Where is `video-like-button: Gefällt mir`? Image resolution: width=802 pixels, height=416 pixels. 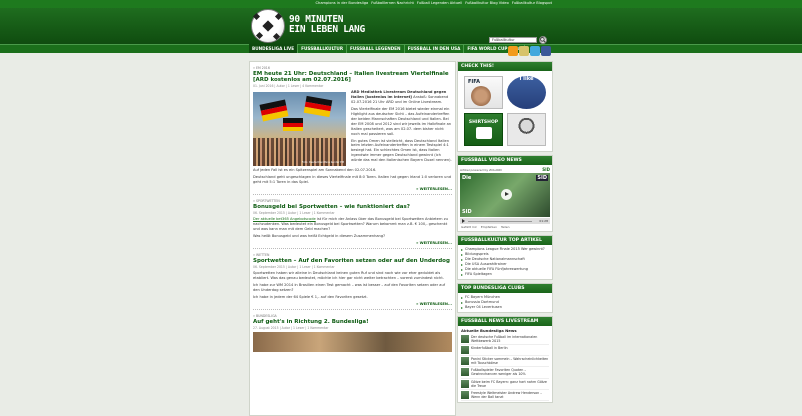 video-like-button: Gefällt mir is located at coordinates (469, 227).